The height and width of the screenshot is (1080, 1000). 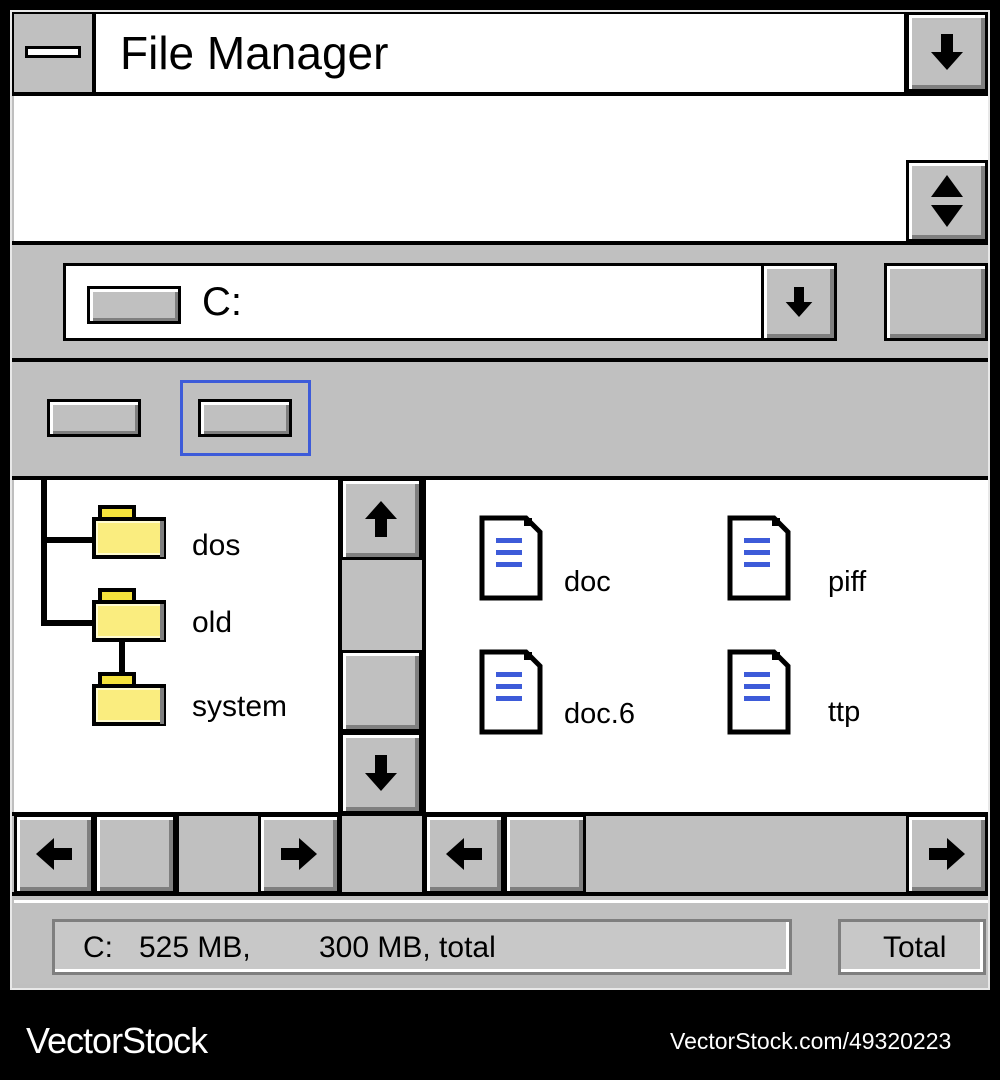 What do you see at coordinates (245, 418) in the screenshot?
I see `view-files-button` at bounding box center [245, 418].